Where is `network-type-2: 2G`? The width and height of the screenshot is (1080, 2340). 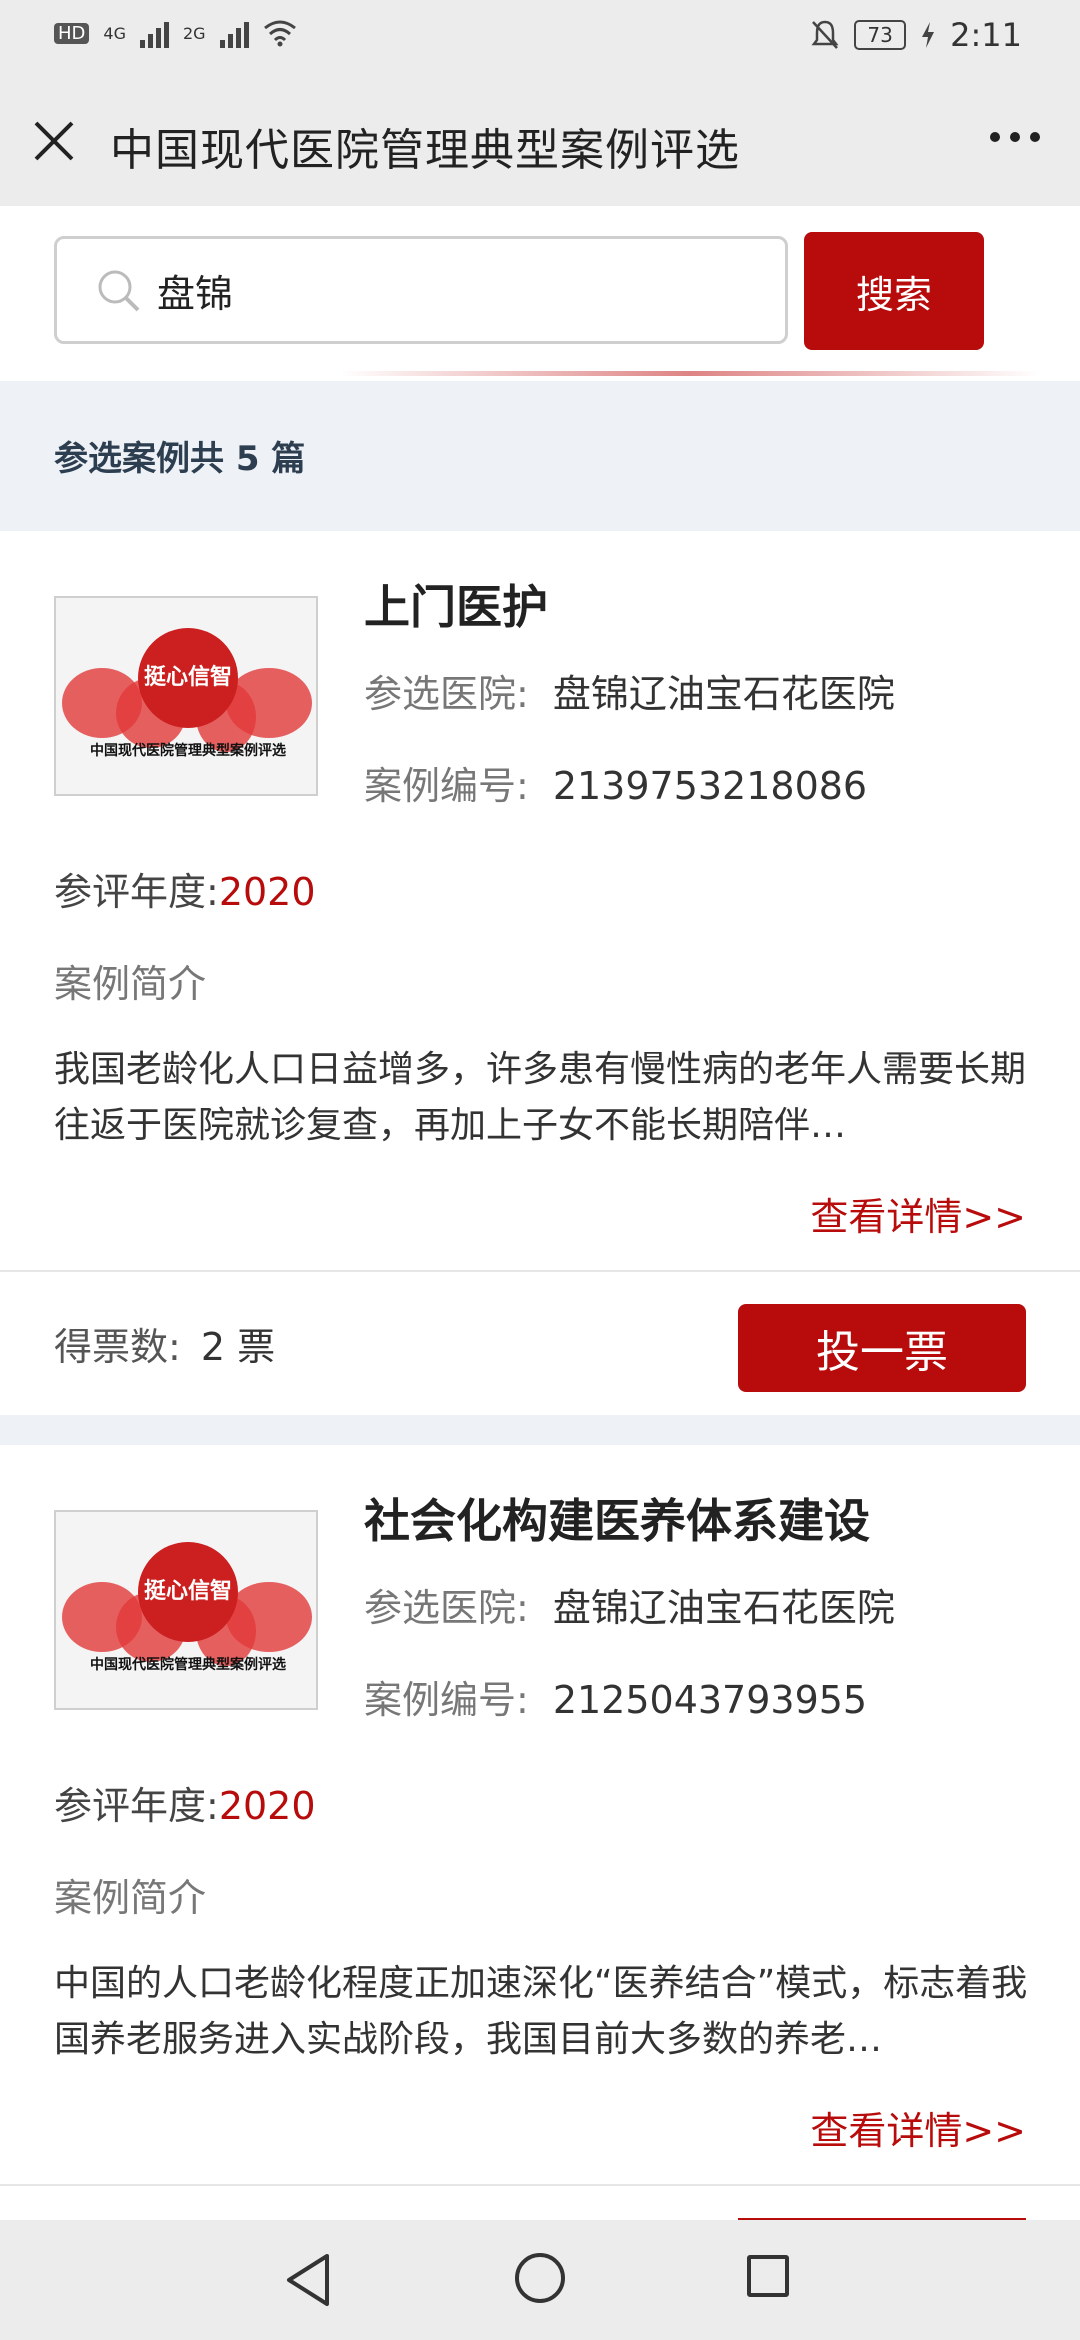 network-type-2: 2G is located at coordinates (194, 33).